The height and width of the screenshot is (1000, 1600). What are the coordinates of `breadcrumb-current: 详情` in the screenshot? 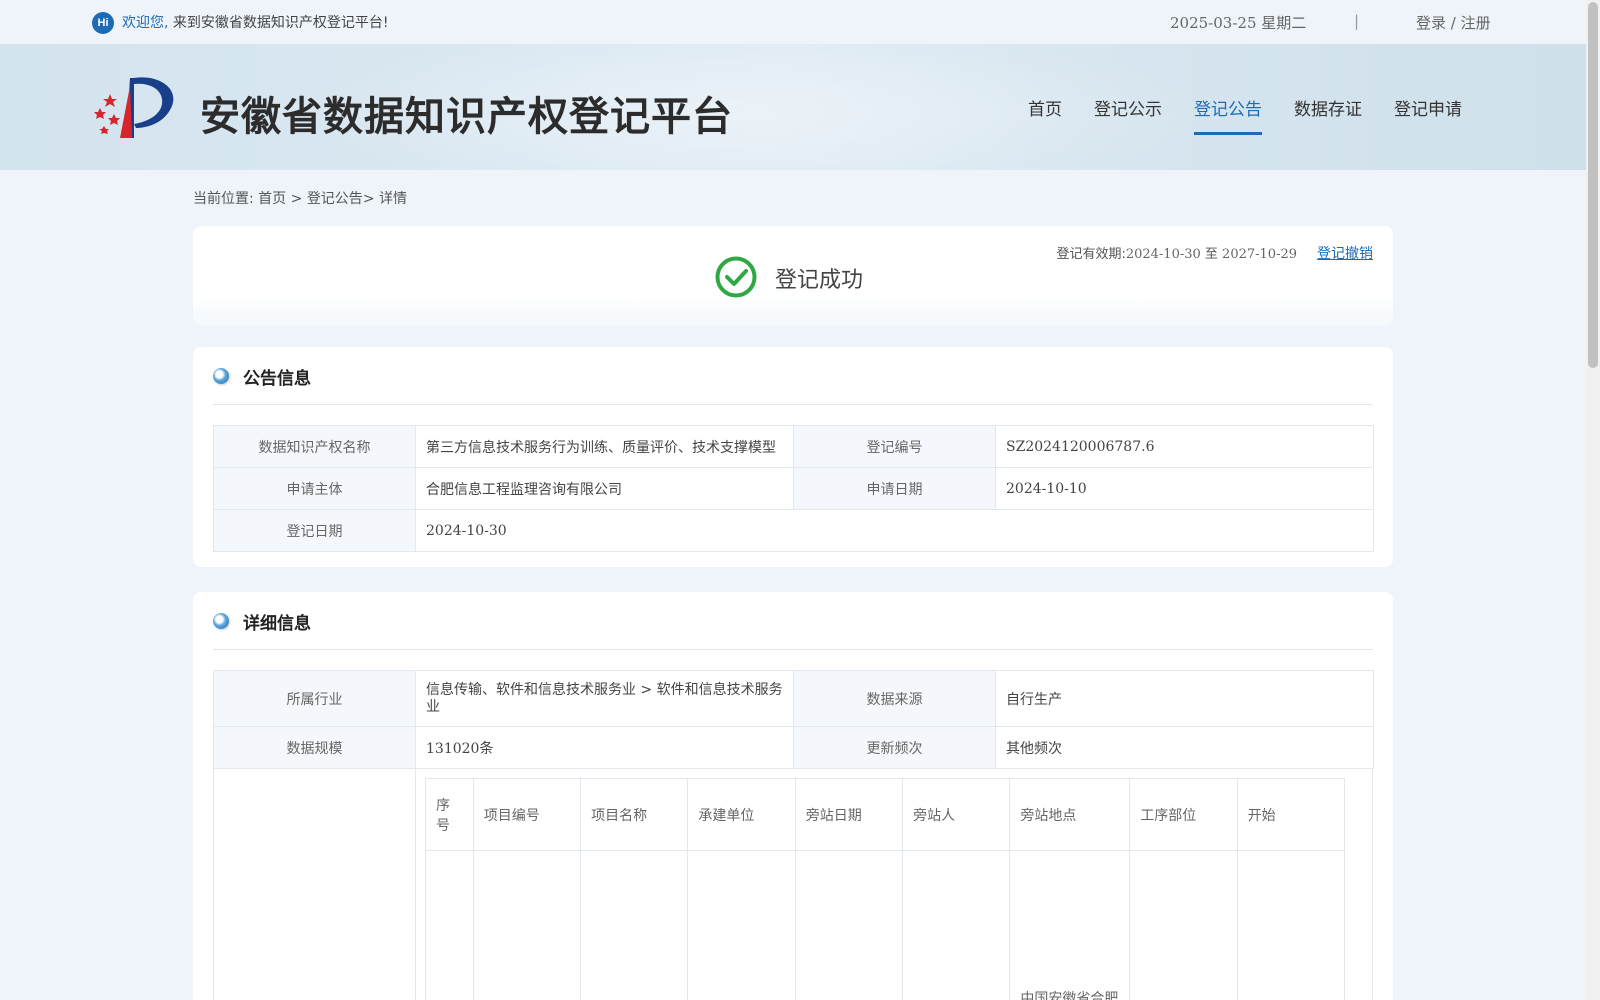 It's located at (393, 199).